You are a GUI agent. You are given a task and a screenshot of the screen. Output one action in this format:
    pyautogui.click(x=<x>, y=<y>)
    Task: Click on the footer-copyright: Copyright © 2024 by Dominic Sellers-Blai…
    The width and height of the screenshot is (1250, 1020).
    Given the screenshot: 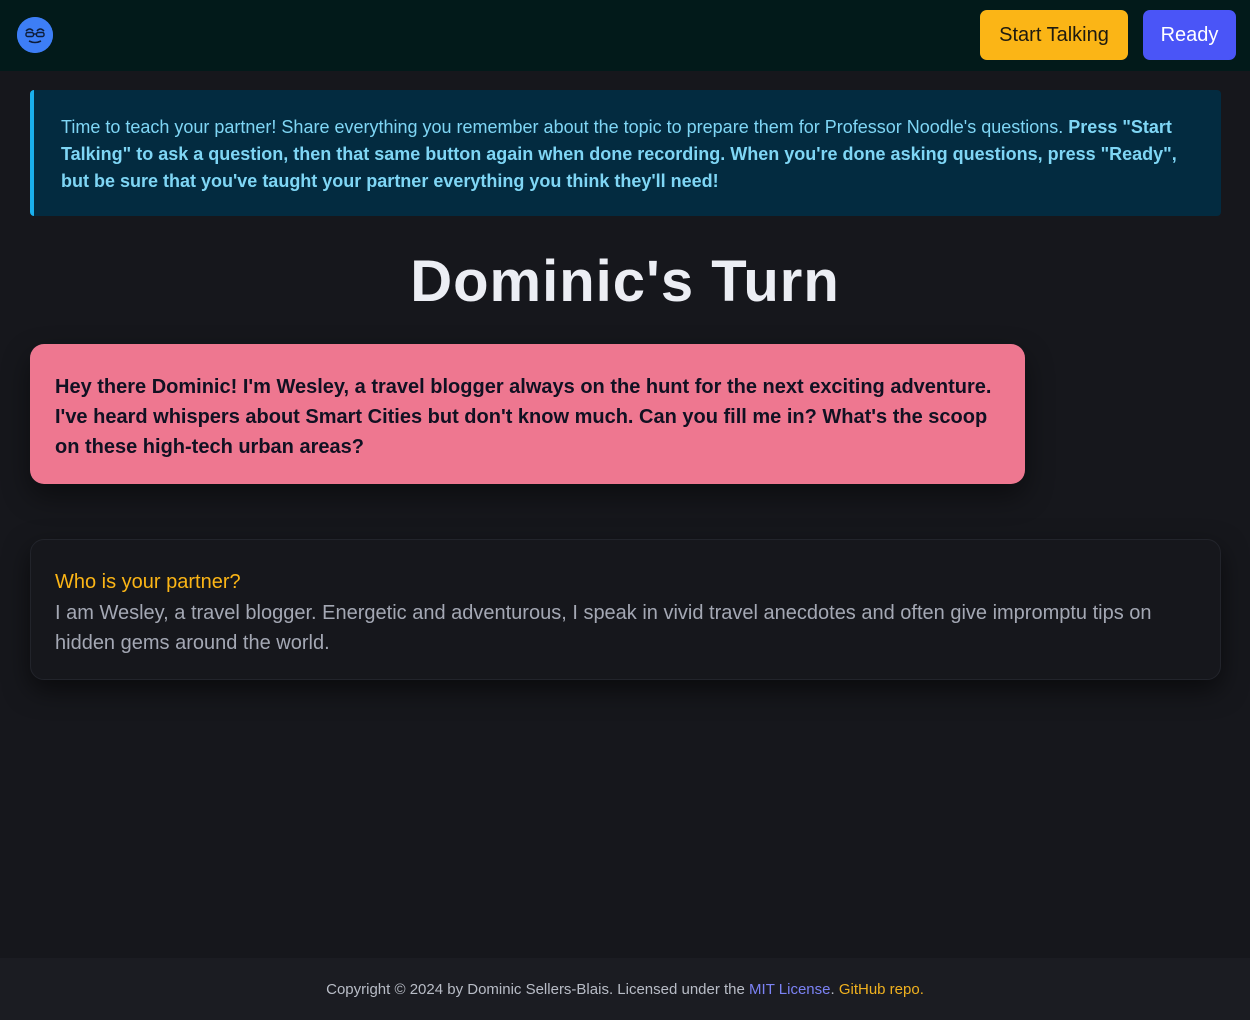 What is the action you would take?
    pyautogui.click(x=538, y=989)
    